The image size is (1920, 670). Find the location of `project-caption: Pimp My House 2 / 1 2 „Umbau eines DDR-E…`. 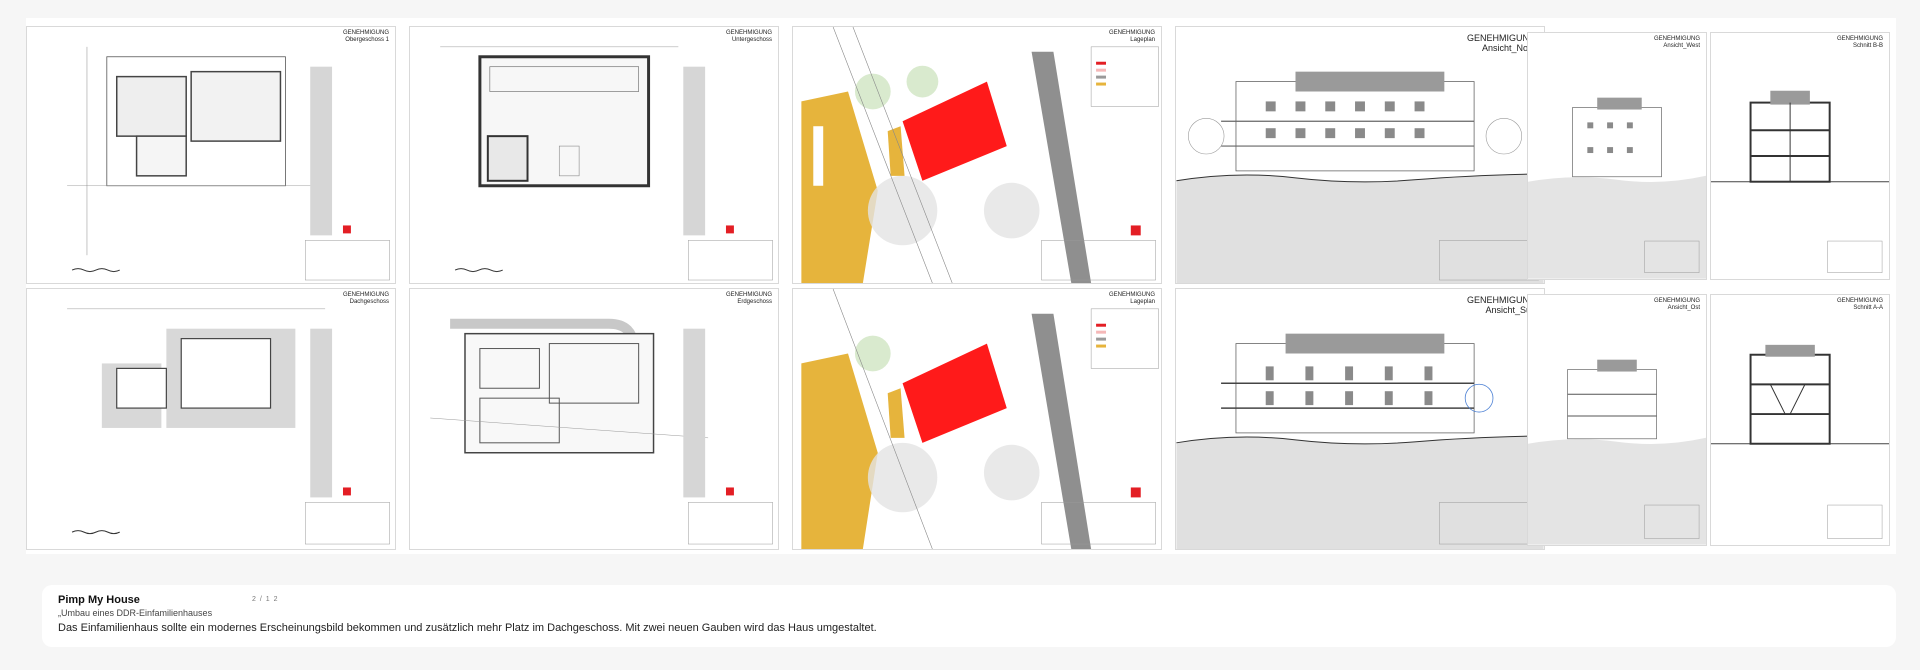

project-caption: Pimp My House 2 / 1 2 „Umbau eines DDR-E… is located at coordinates (969, 616).